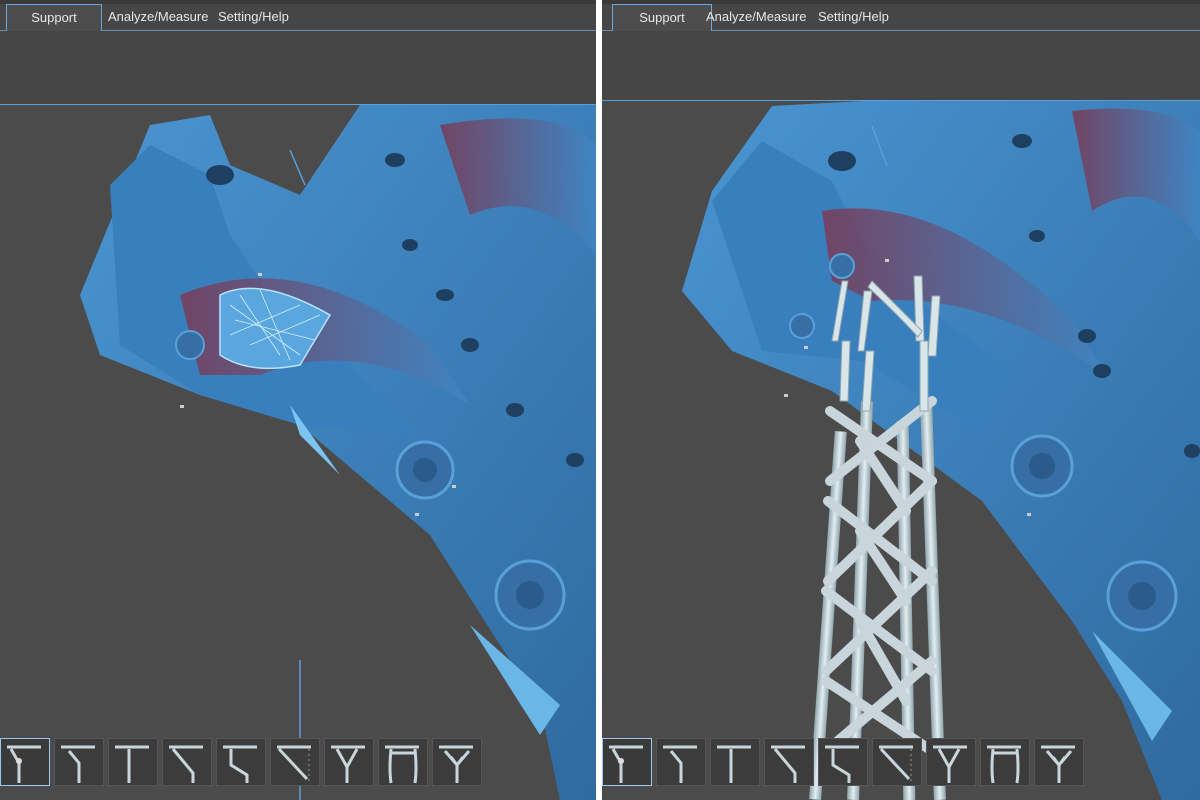 The image size is (1200, 800). I want to click on tab-support: Support, so click(54, 17).